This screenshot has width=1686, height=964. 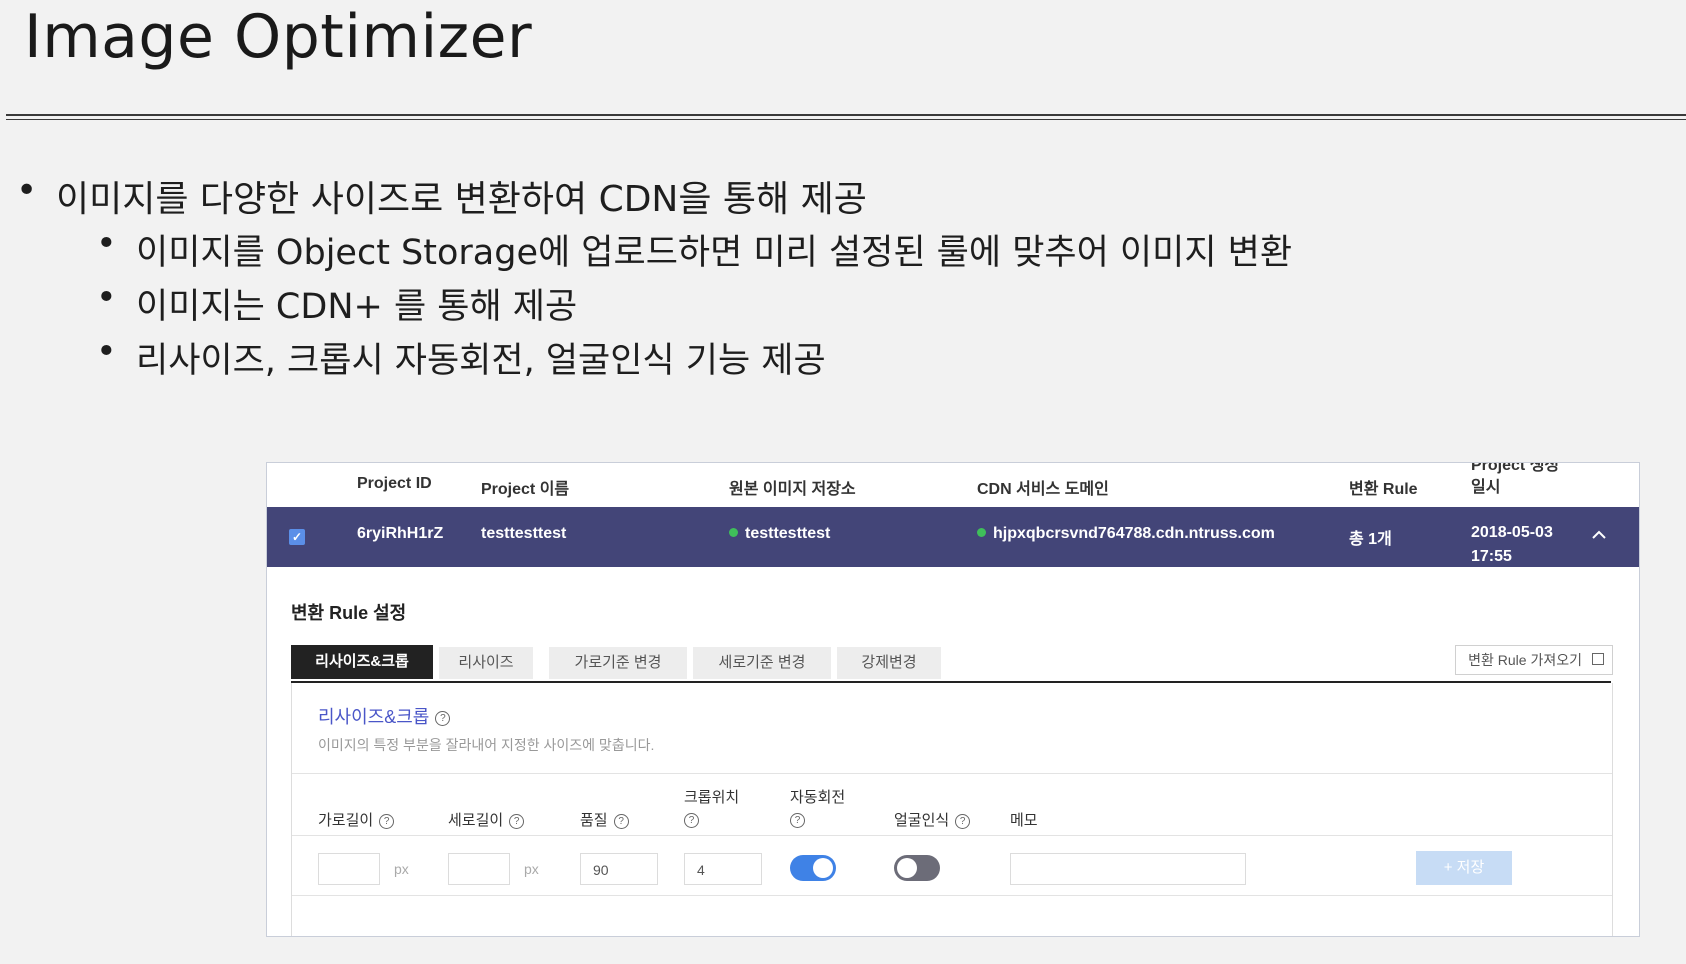 I want to click on col-header-created: Project 생성 일시, so click(x=1515, y=480).